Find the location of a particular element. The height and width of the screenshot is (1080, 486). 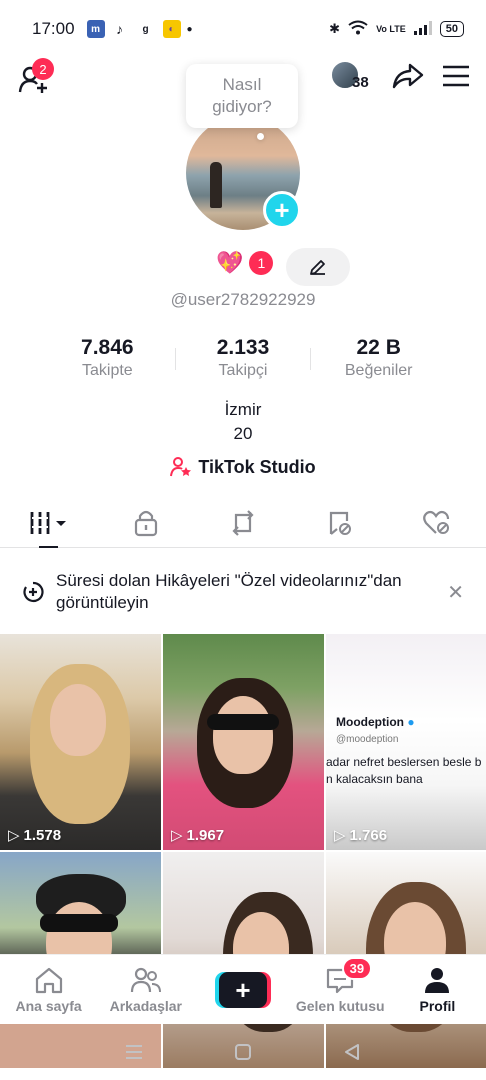

tab-liked is located at coordinates (437, 522).